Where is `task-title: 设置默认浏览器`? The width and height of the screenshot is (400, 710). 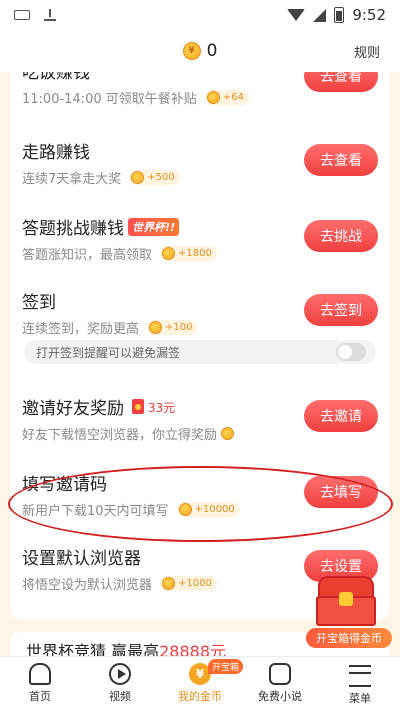 task-title: 设置默认浏览器 is located at coordinates (81, 559).